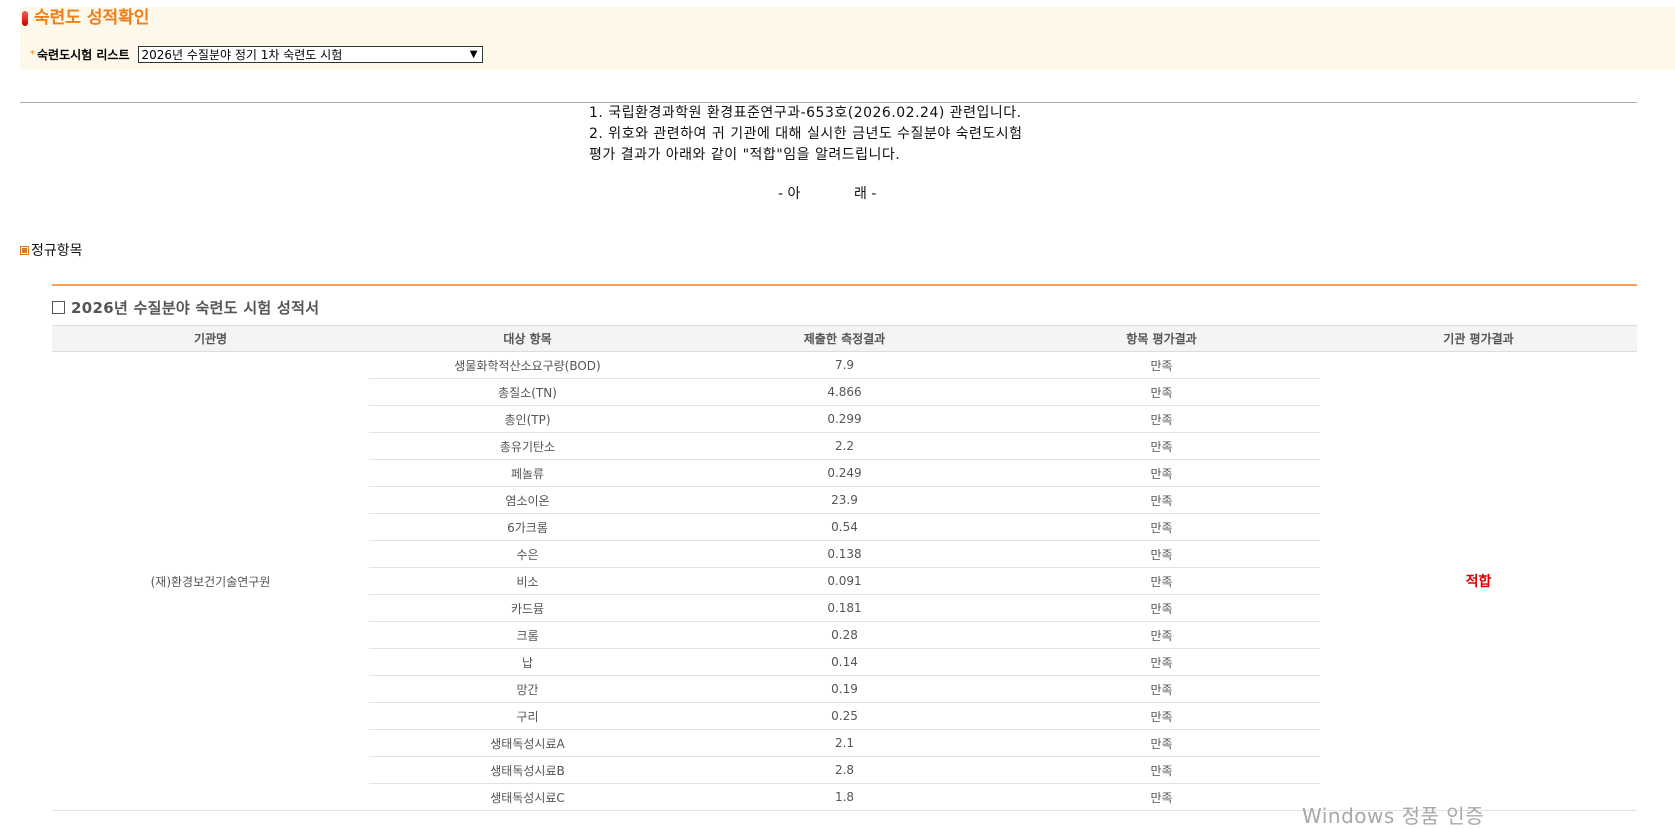  Describe the element at coordinates (24, 250) in the screenshot. I see `section-bullet-icon` at that location.